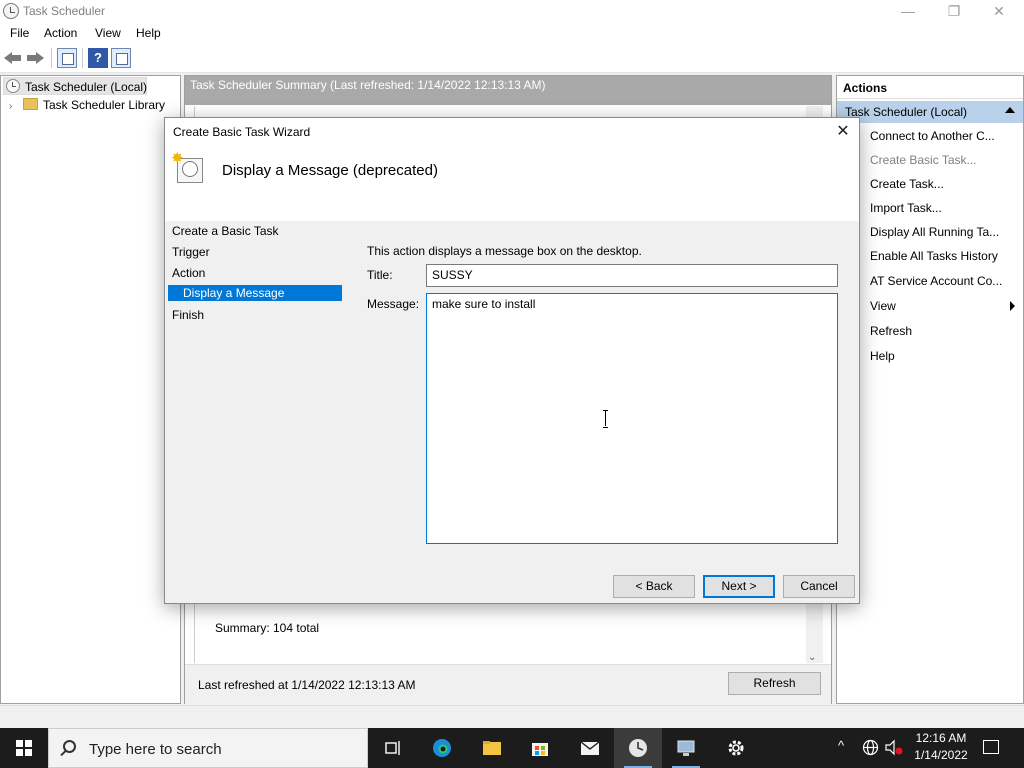 The width and height of the screenshot is (1024, 768). I want to click on system-clock: 12:16 AM 1/14/2022, so click(941, 747).